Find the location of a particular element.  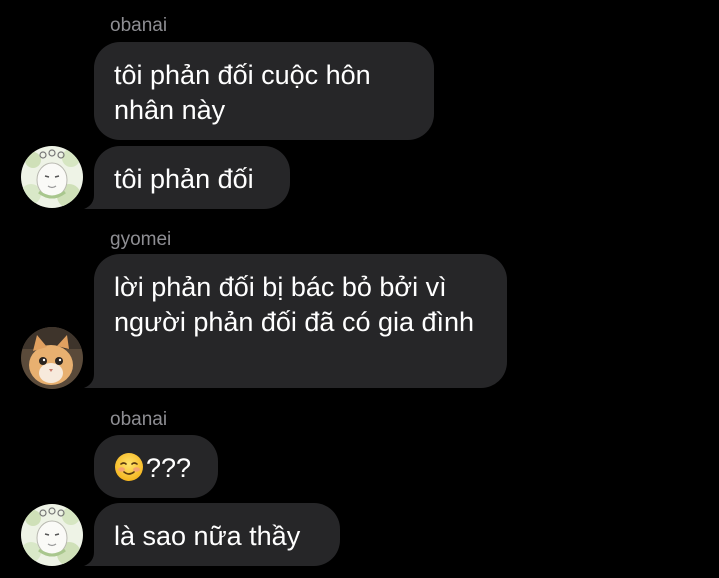

cat-avatar-icon is located at coordinates (52, 358).